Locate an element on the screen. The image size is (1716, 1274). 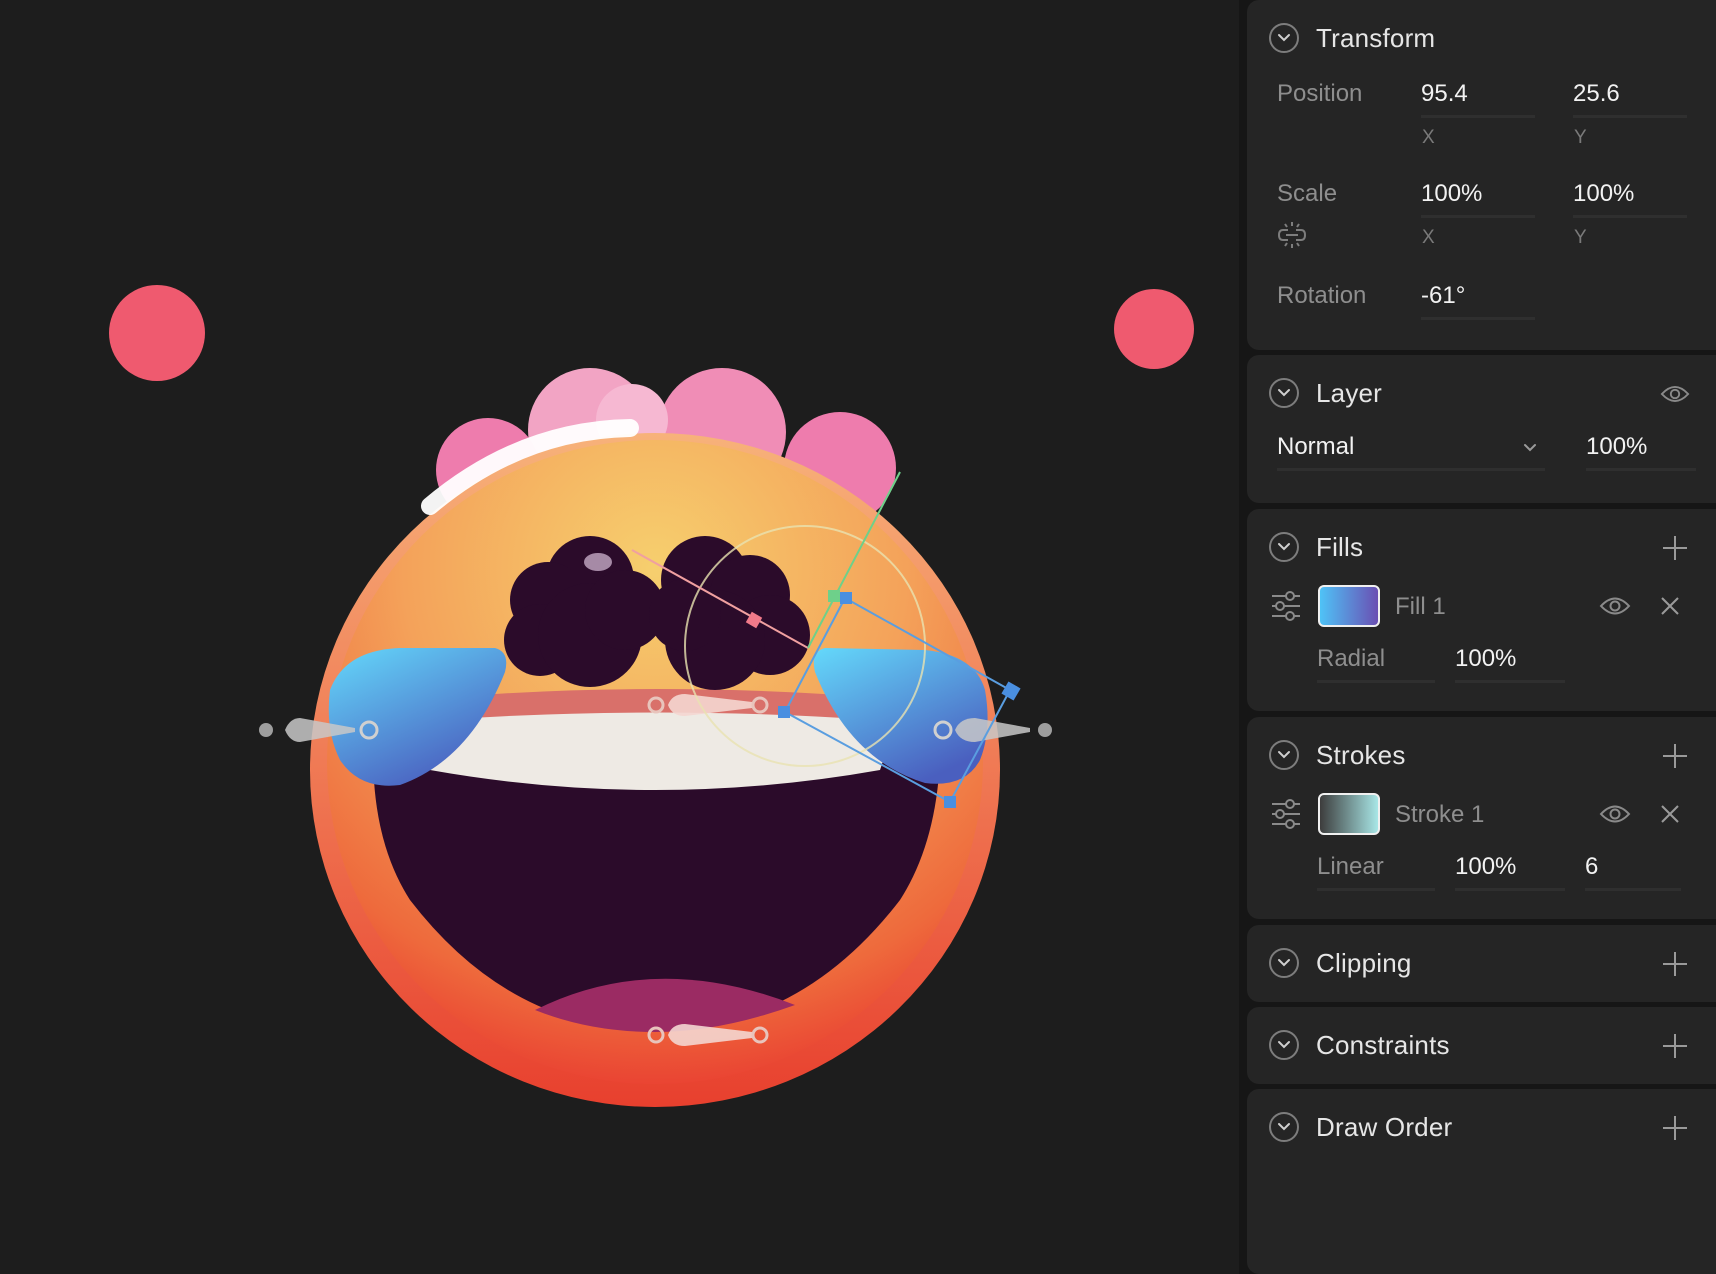
draw-order-header: Draw Order is located at coordinates (1360, 1127).